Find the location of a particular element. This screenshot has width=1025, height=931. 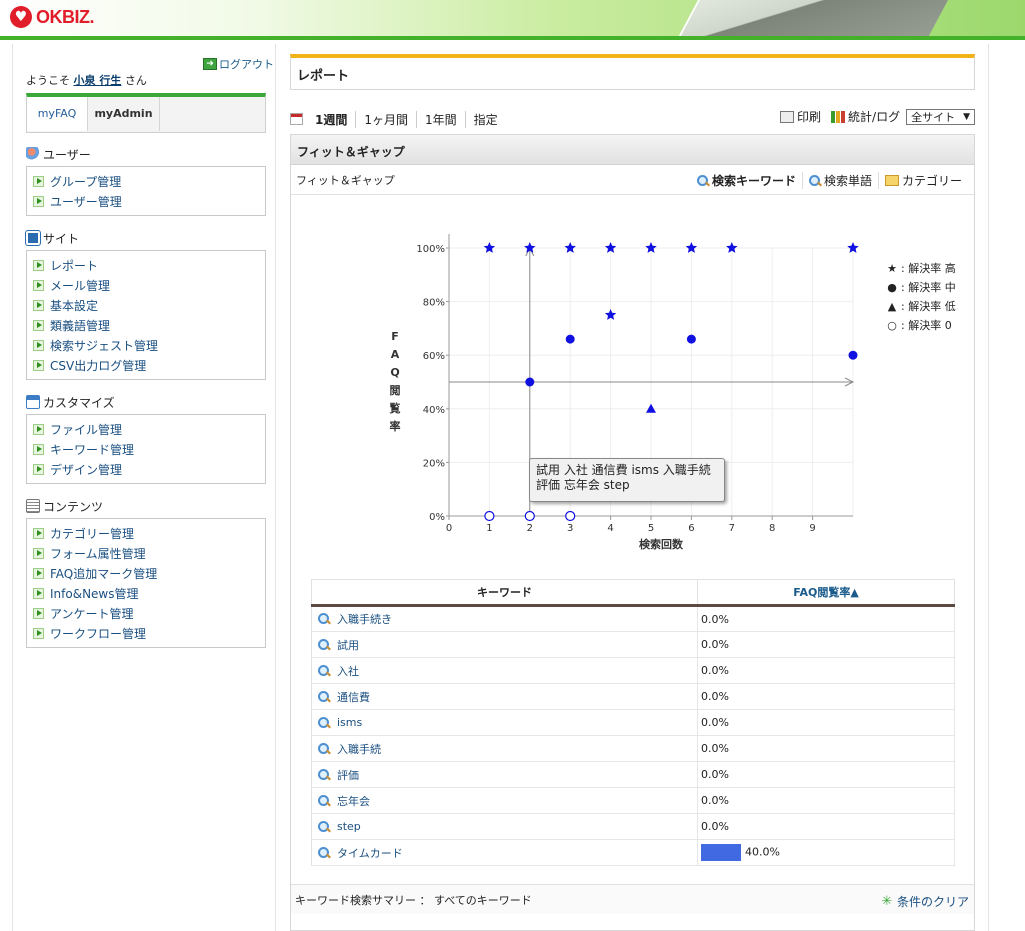

nav-category-management: カテゴリー管理 is located at coordinates (146, 533).